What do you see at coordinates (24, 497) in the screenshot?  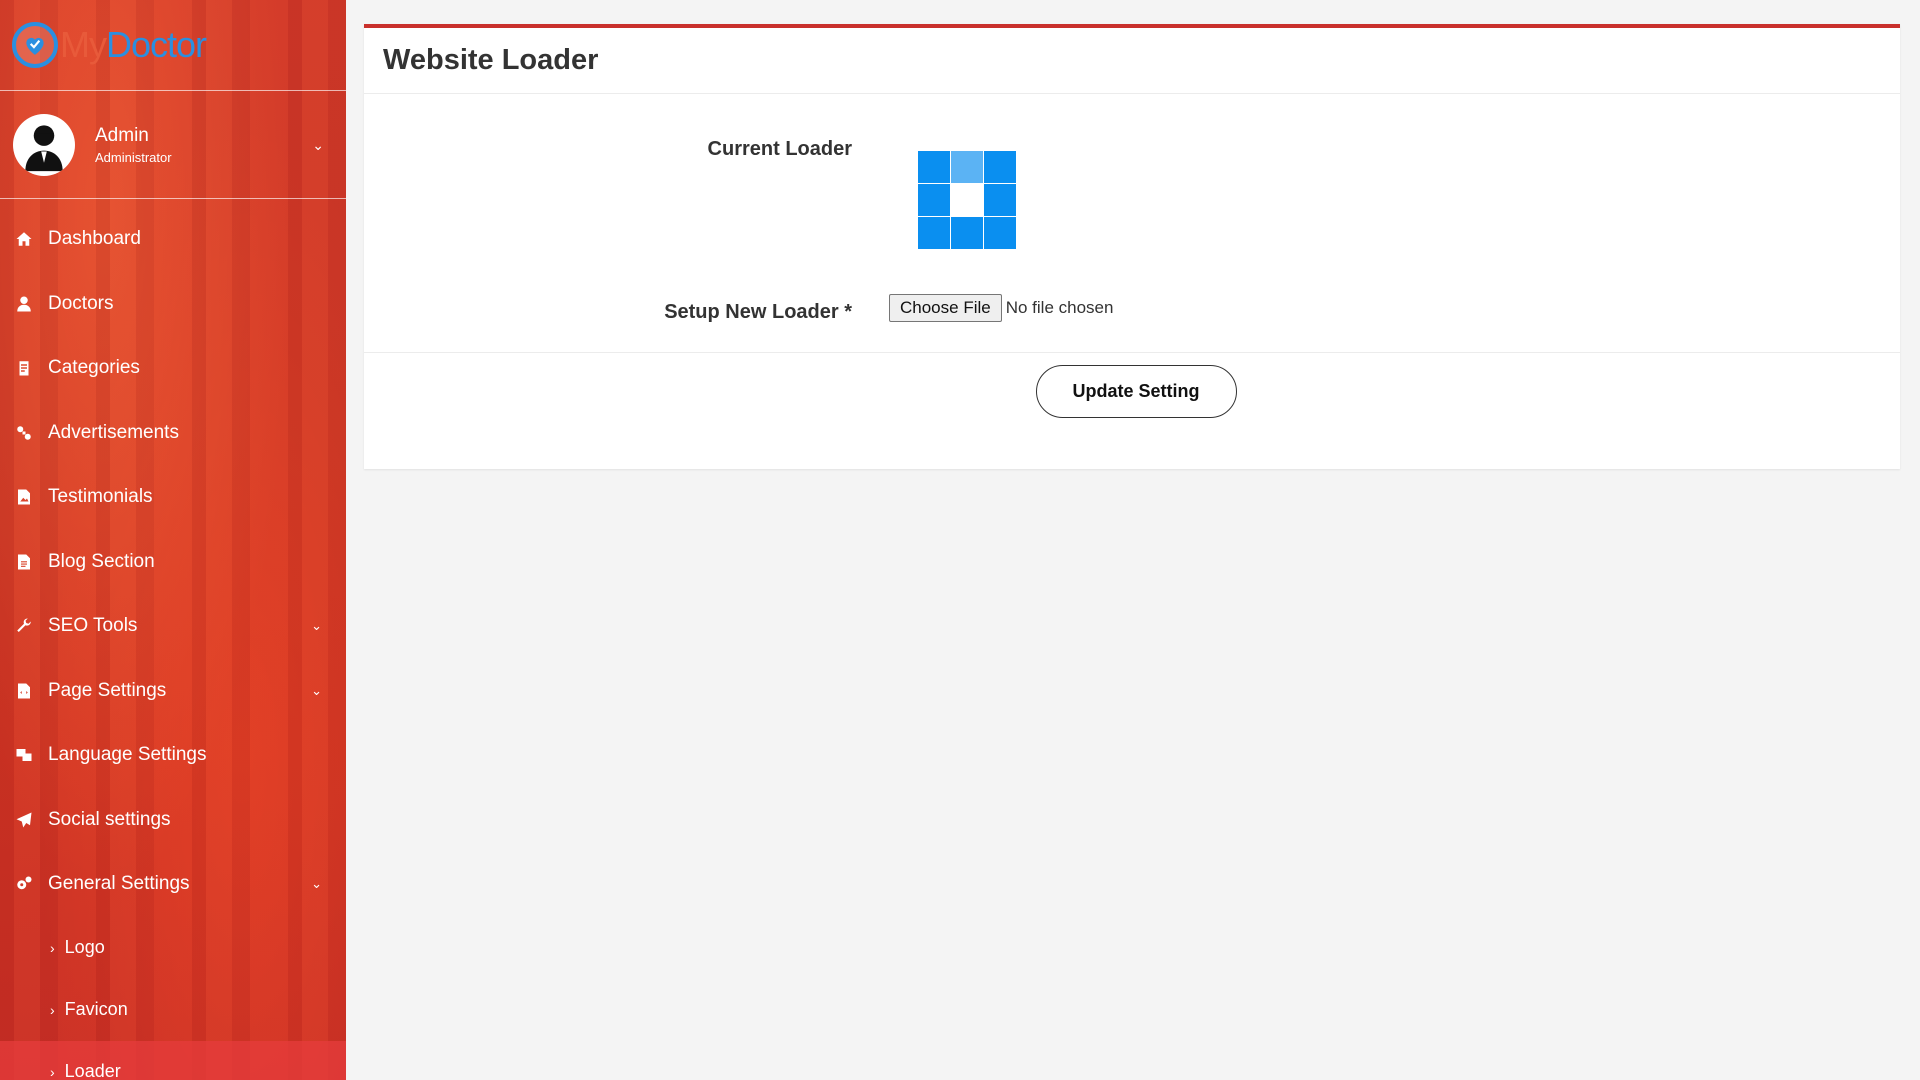 I see `image-file-icon` at bounding box center [24, 497].